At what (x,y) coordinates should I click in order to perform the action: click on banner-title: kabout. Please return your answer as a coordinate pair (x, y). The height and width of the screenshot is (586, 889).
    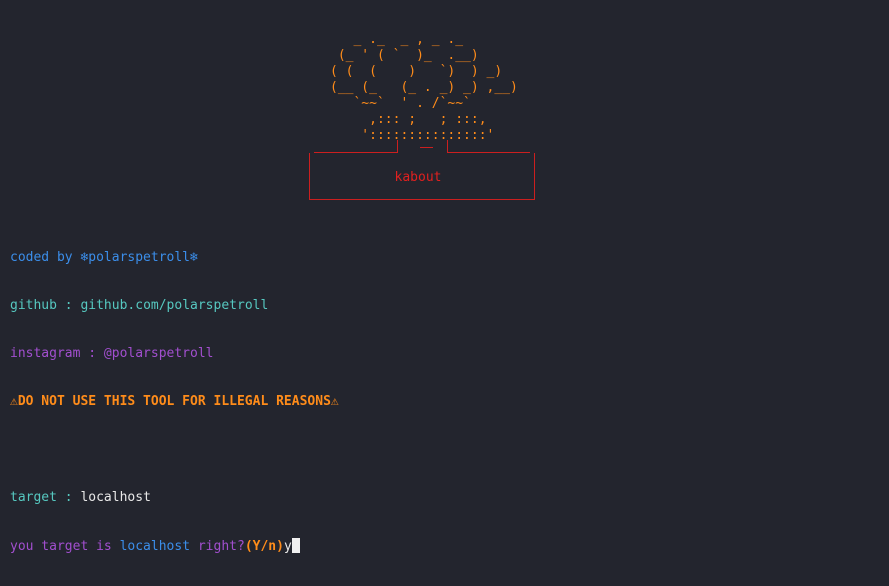
    Looking at the image, I should click on (418, 177).